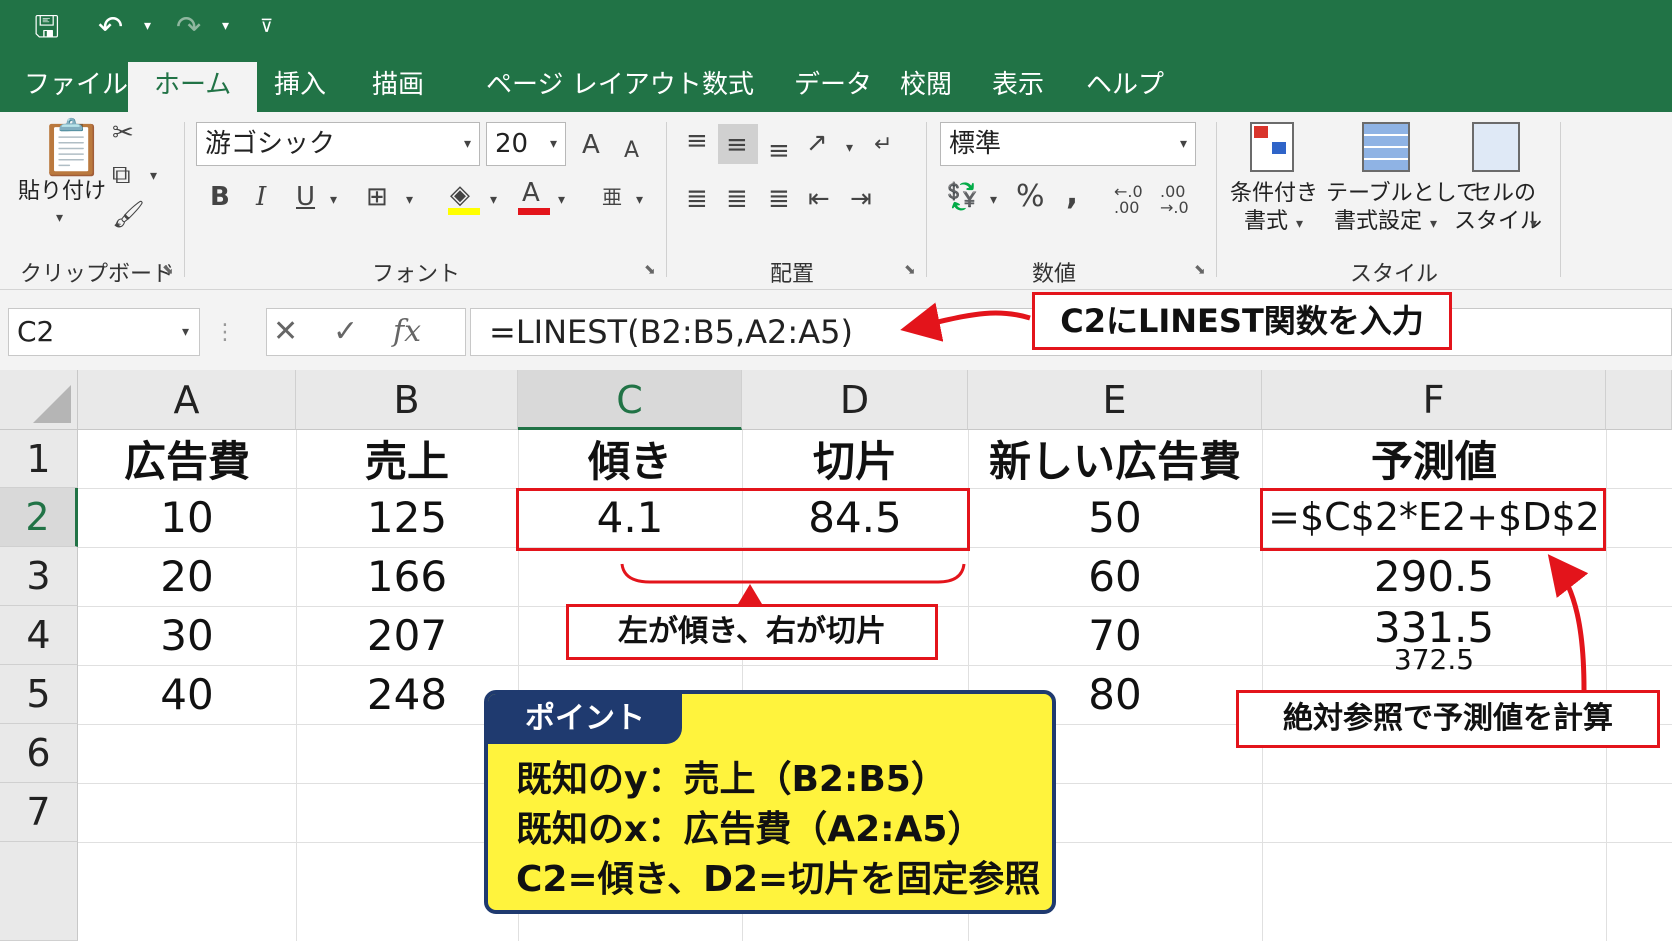 The image size is (1672, 941). I want to click on cell-a1: 広告費, so click(187, 462).